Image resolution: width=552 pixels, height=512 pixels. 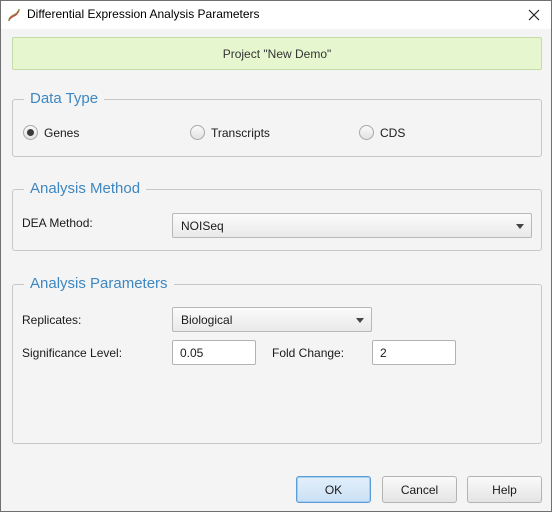 What do you see at coordinates (57, 223) in the screenshot?
I see `dea-method-label: DEA Method:` at bounding box center [57, 223].